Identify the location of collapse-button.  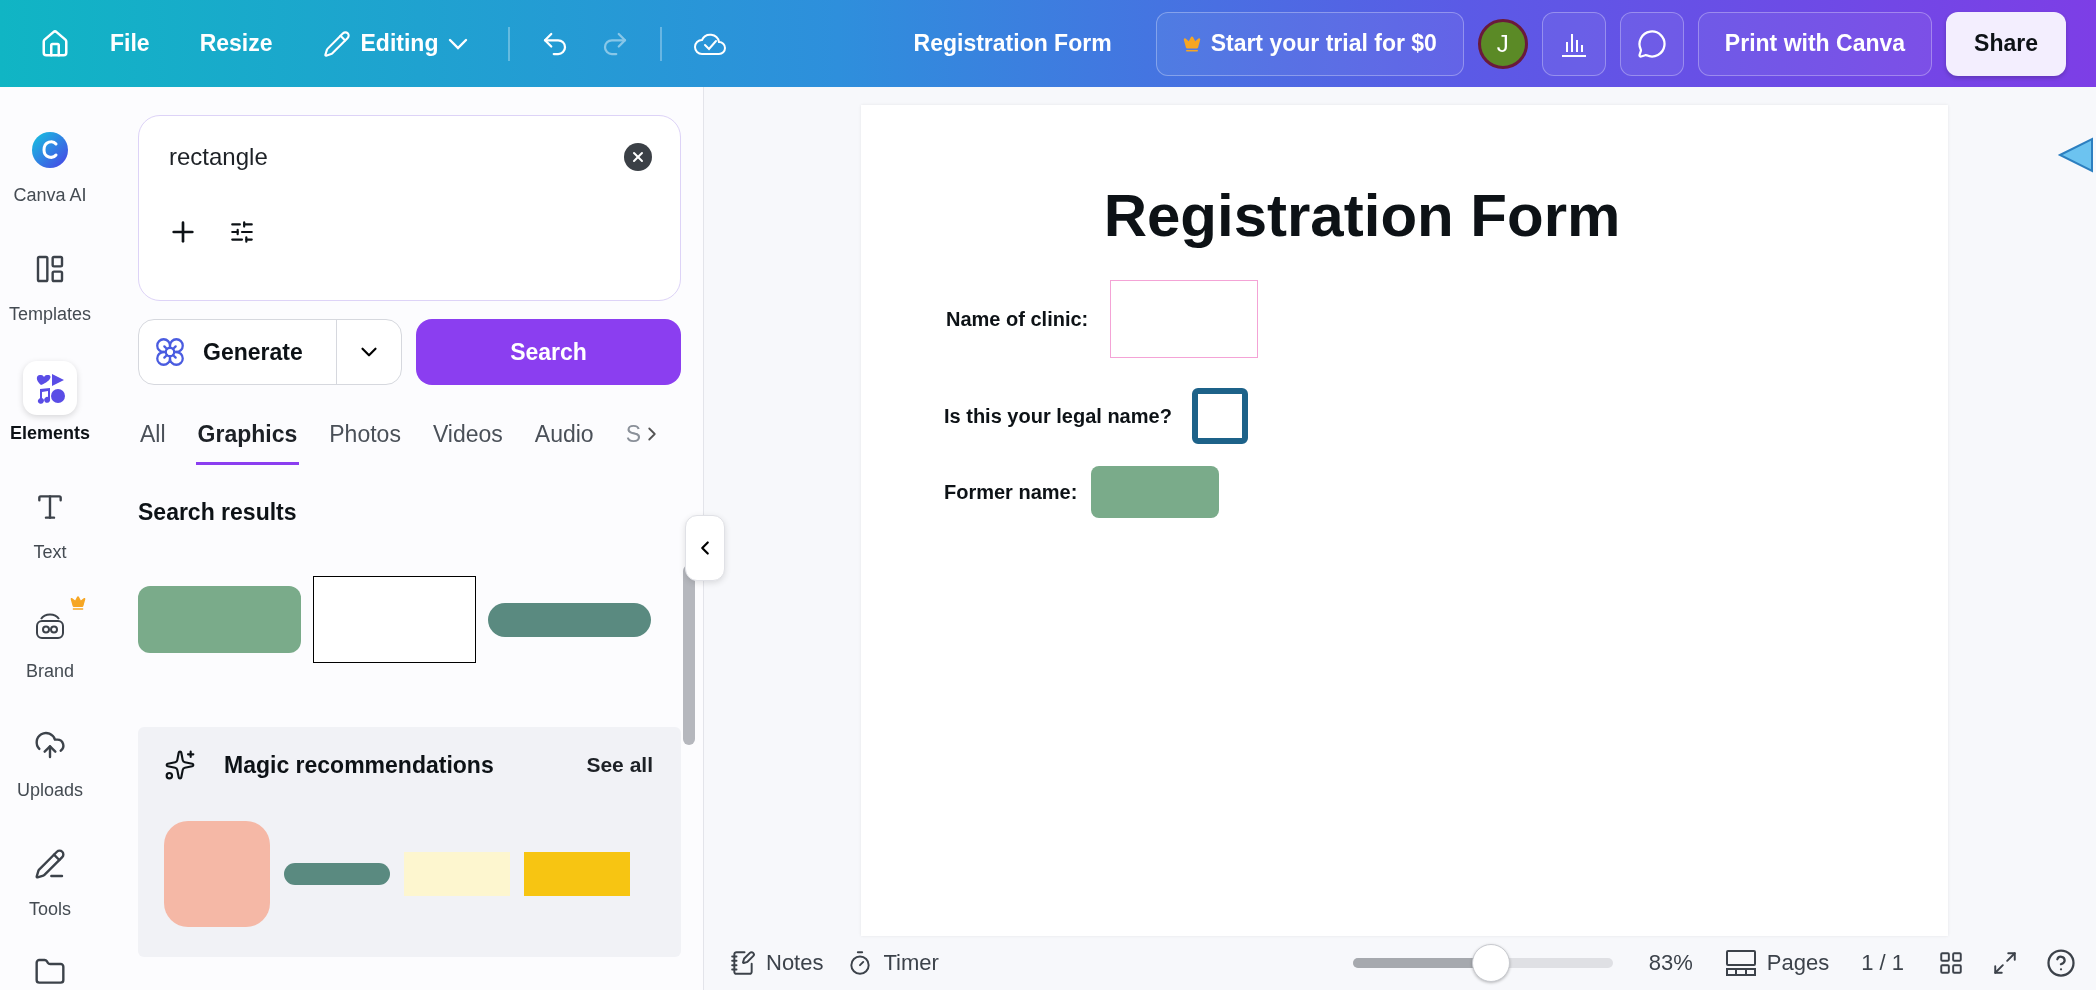
(705, 548).